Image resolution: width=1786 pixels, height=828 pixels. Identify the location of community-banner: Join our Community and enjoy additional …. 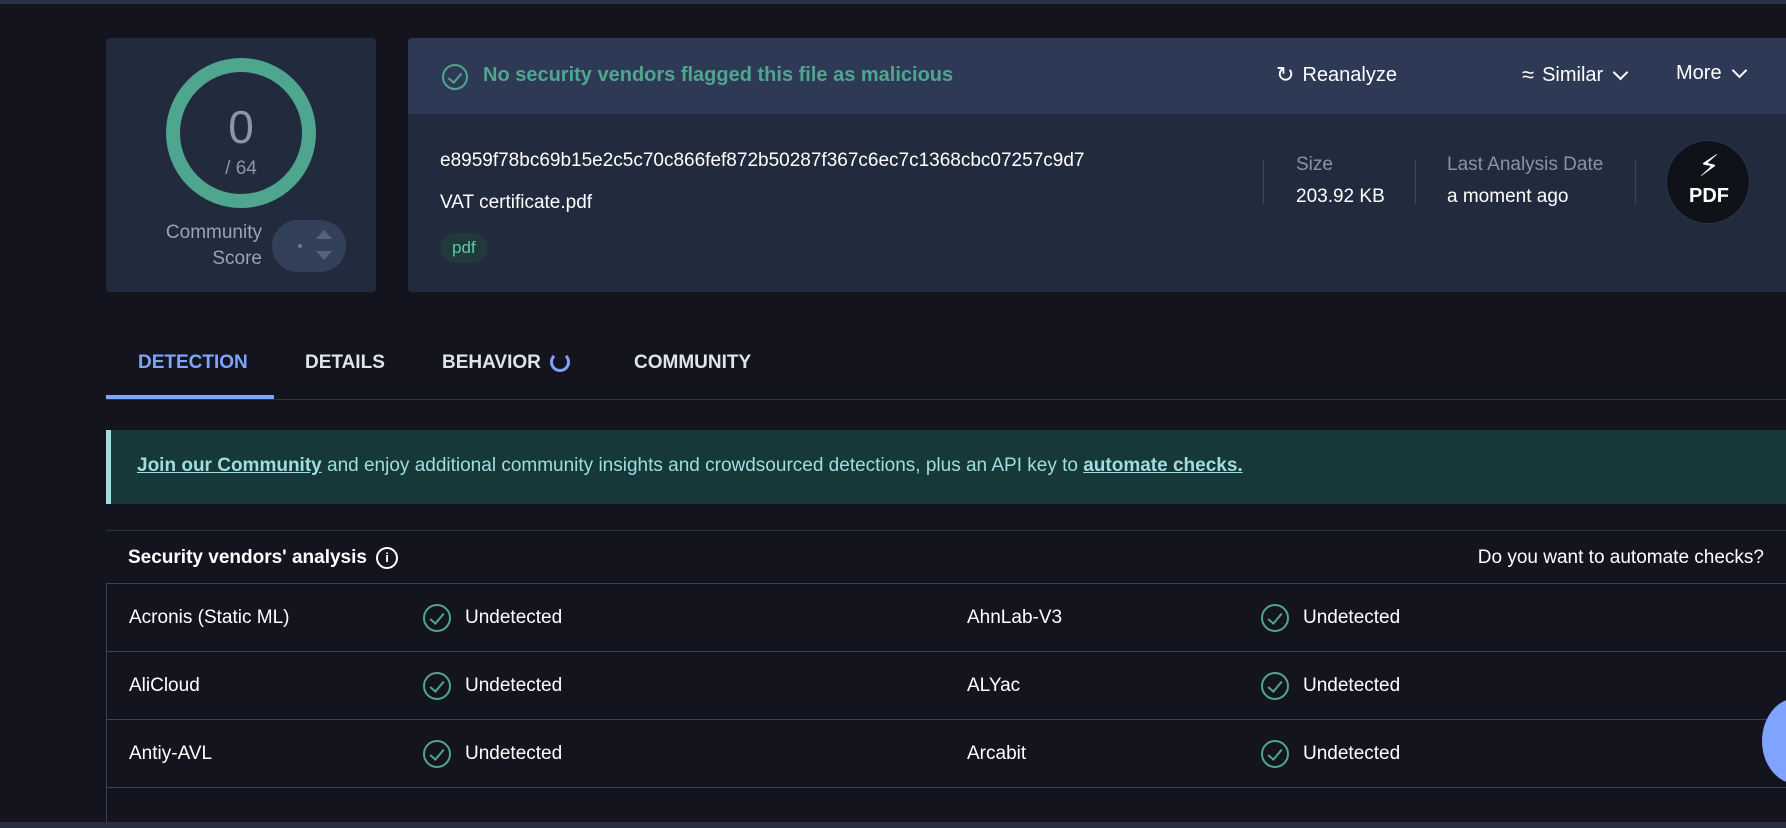
(946, 467).